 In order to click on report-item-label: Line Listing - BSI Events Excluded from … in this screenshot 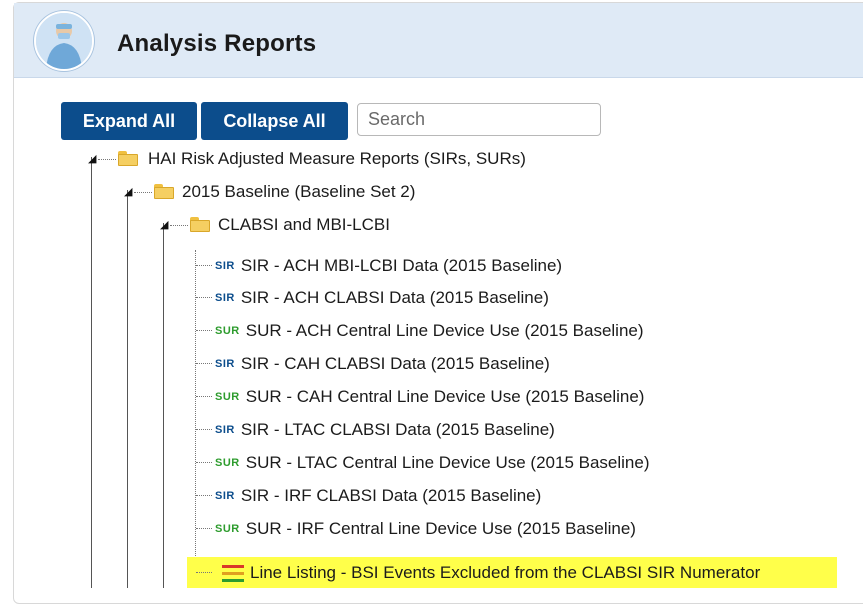, I will do `click(505, 572)`.